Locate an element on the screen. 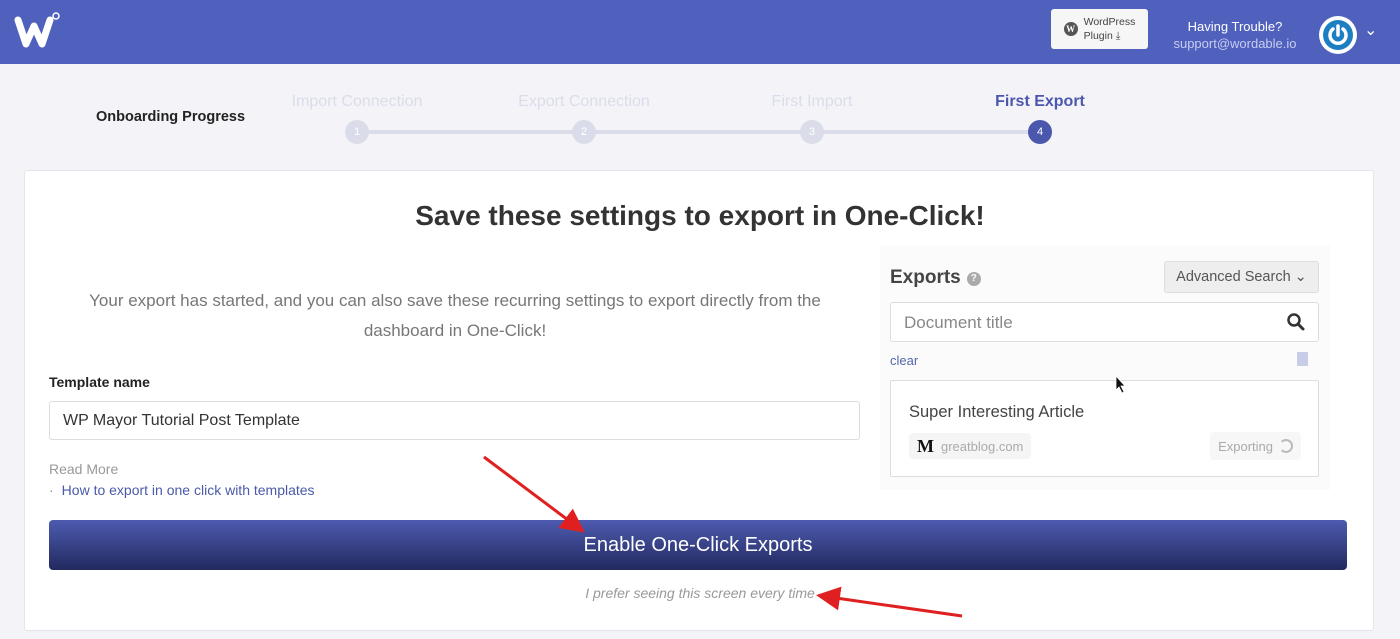  template-name-input is located at coordinates (454, 420).